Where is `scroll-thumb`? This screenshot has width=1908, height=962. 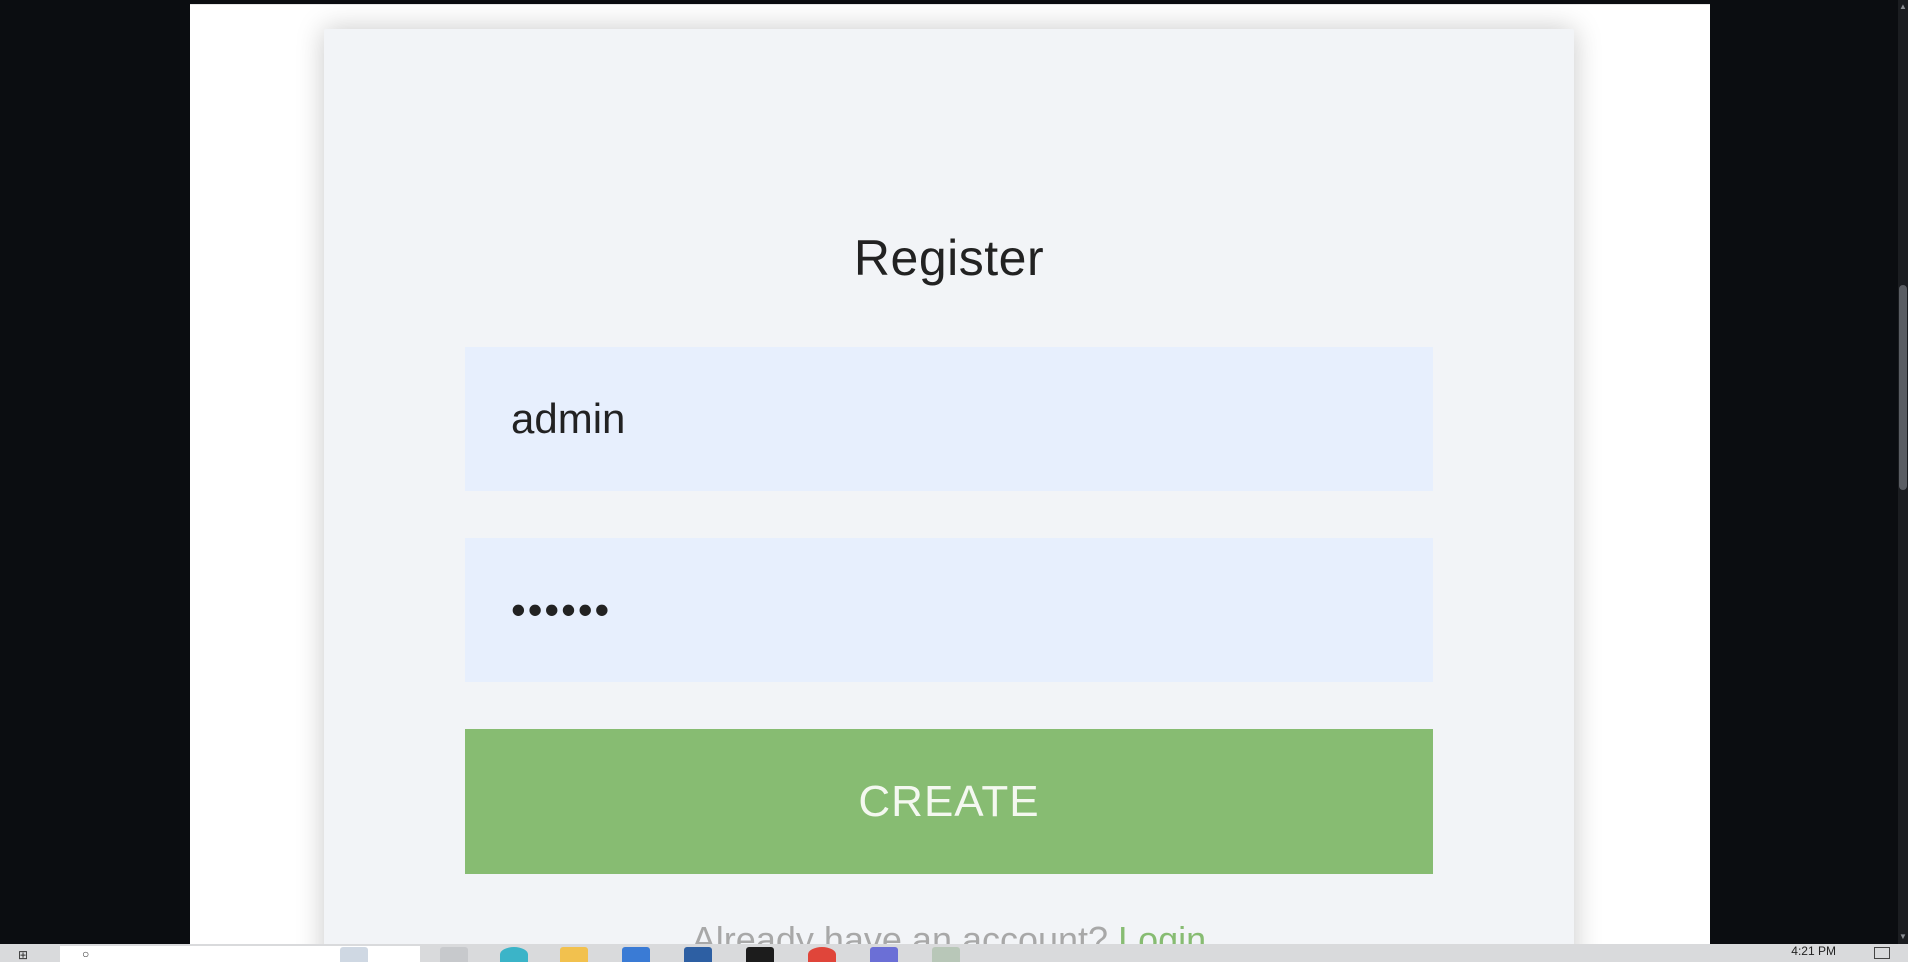 scroll-thumb is located at coordinates (1903, 387).